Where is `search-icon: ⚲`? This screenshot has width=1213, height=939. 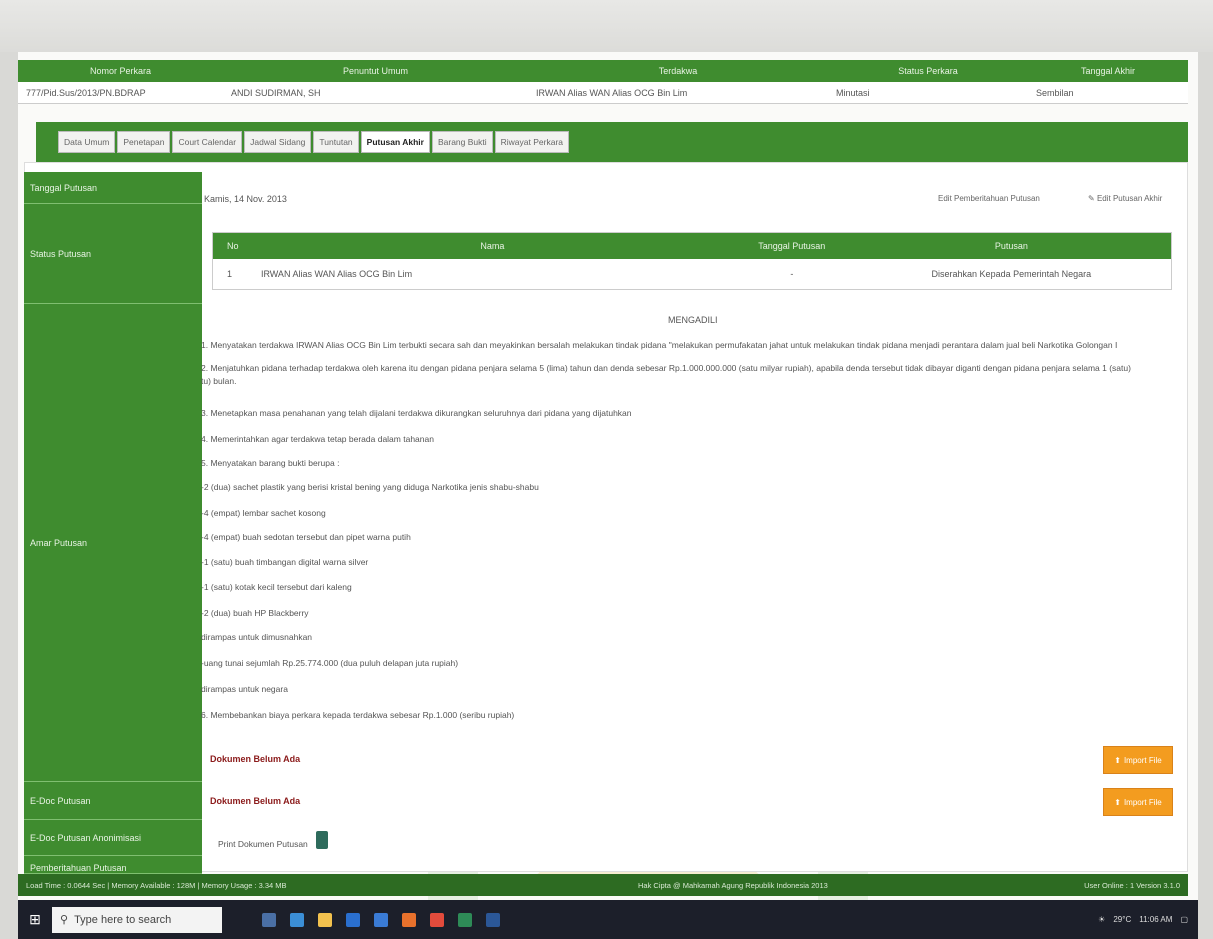 search-icon: ⚲ is located at coordinates (64, 920).